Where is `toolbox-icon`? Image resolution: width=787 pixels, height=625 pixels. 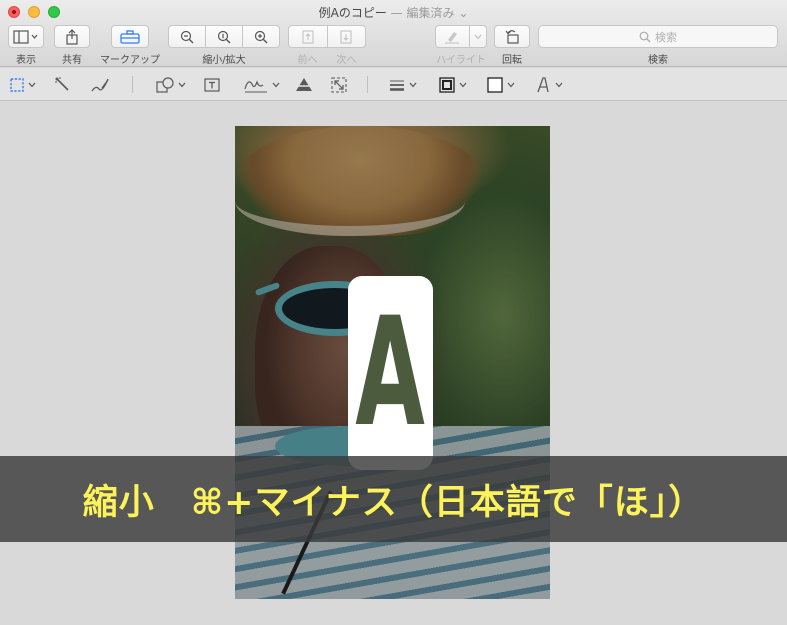 toolbox-icon is located at coordinates (130, 36).